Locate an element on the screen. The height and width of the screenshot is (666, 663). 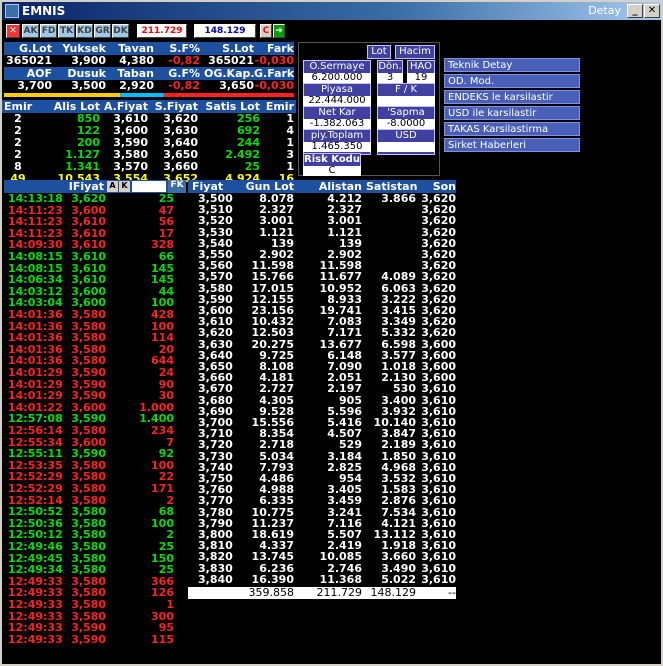
tab-kd: KD is located at coordinates (84, 31).